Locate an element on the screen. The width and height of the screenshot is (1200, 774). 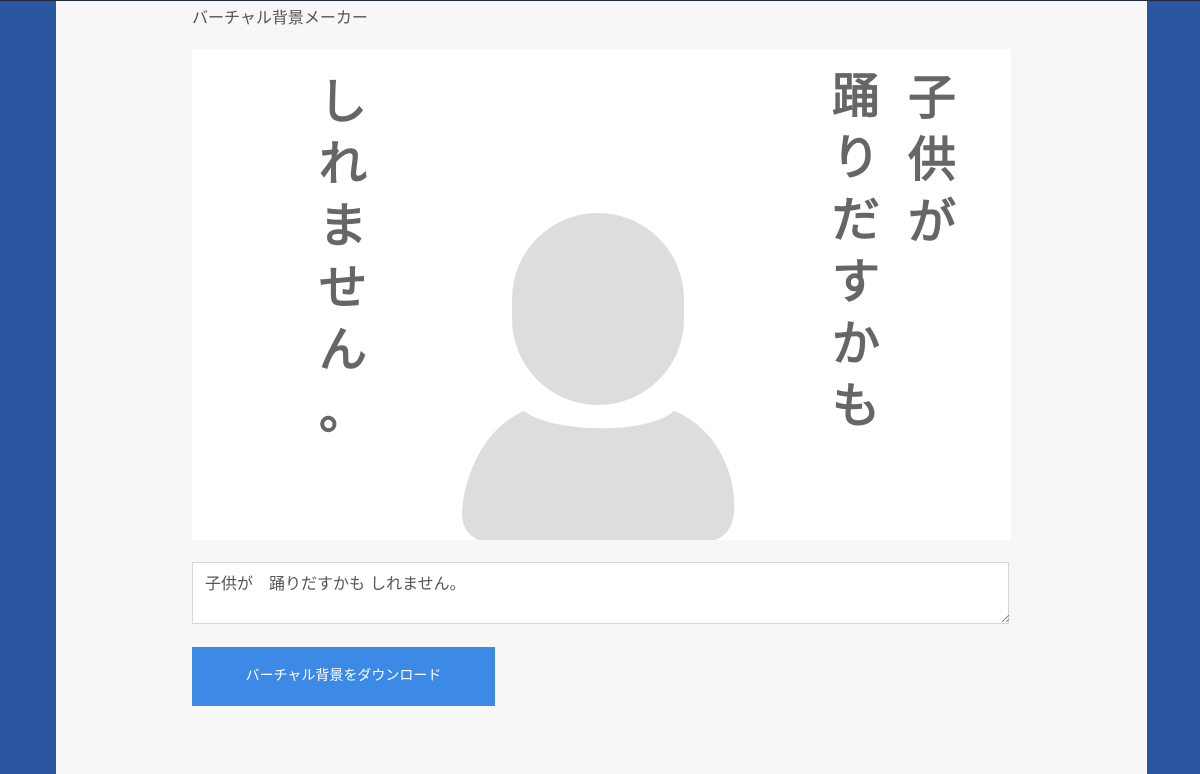
preview-char: ん is located at coordinates (342, 350).